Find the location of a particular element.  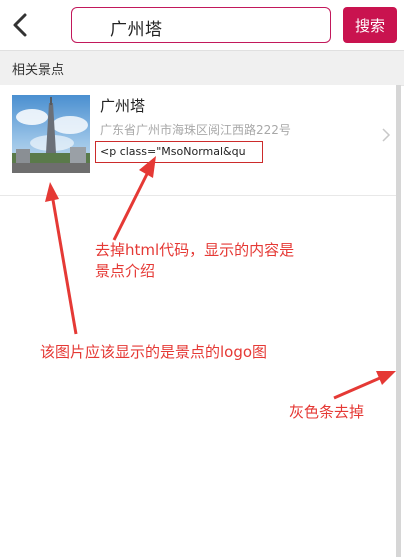

attraction-thumbnail is located at coordinates (51, 134).